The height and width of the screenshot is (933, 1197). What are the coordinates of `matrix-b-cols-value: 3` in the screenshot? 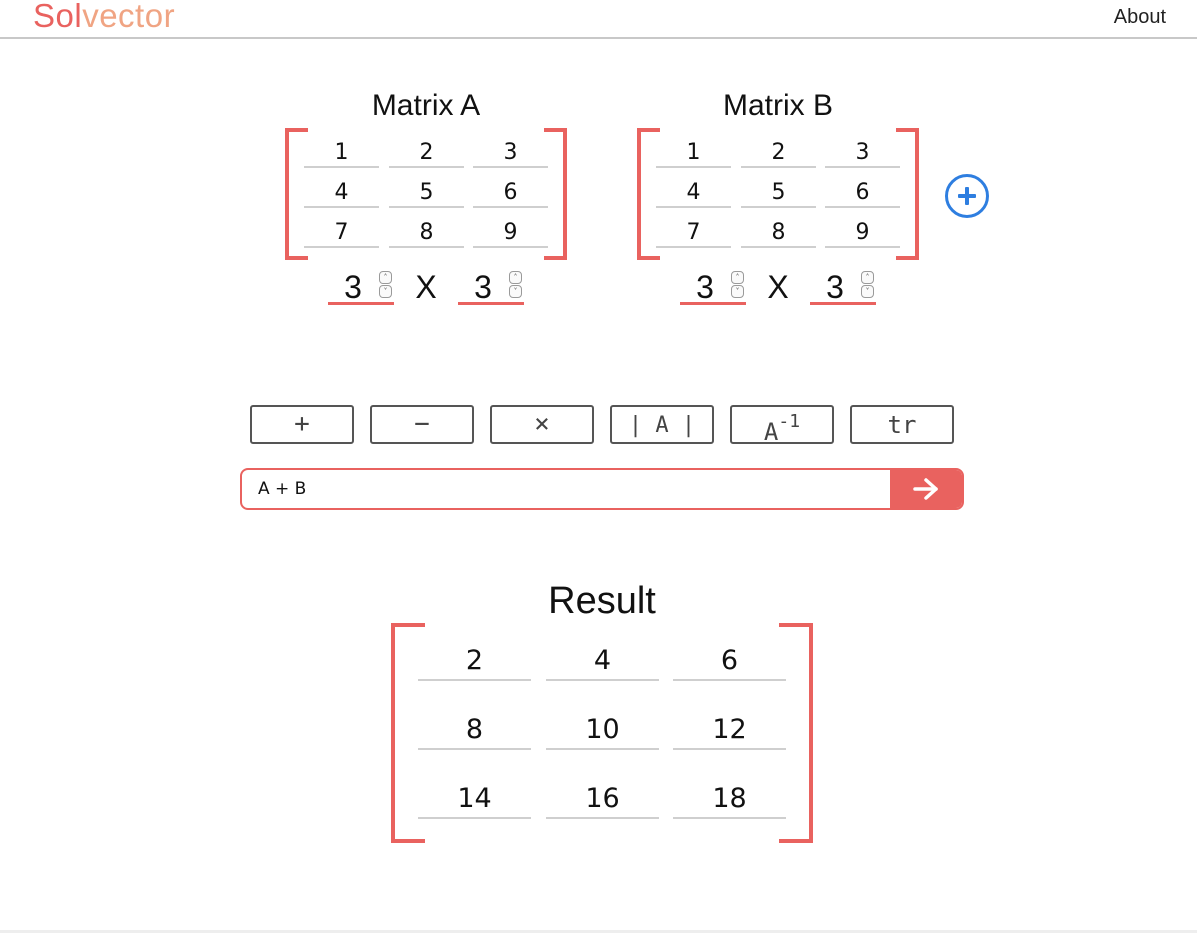 It's located at (835, 287).